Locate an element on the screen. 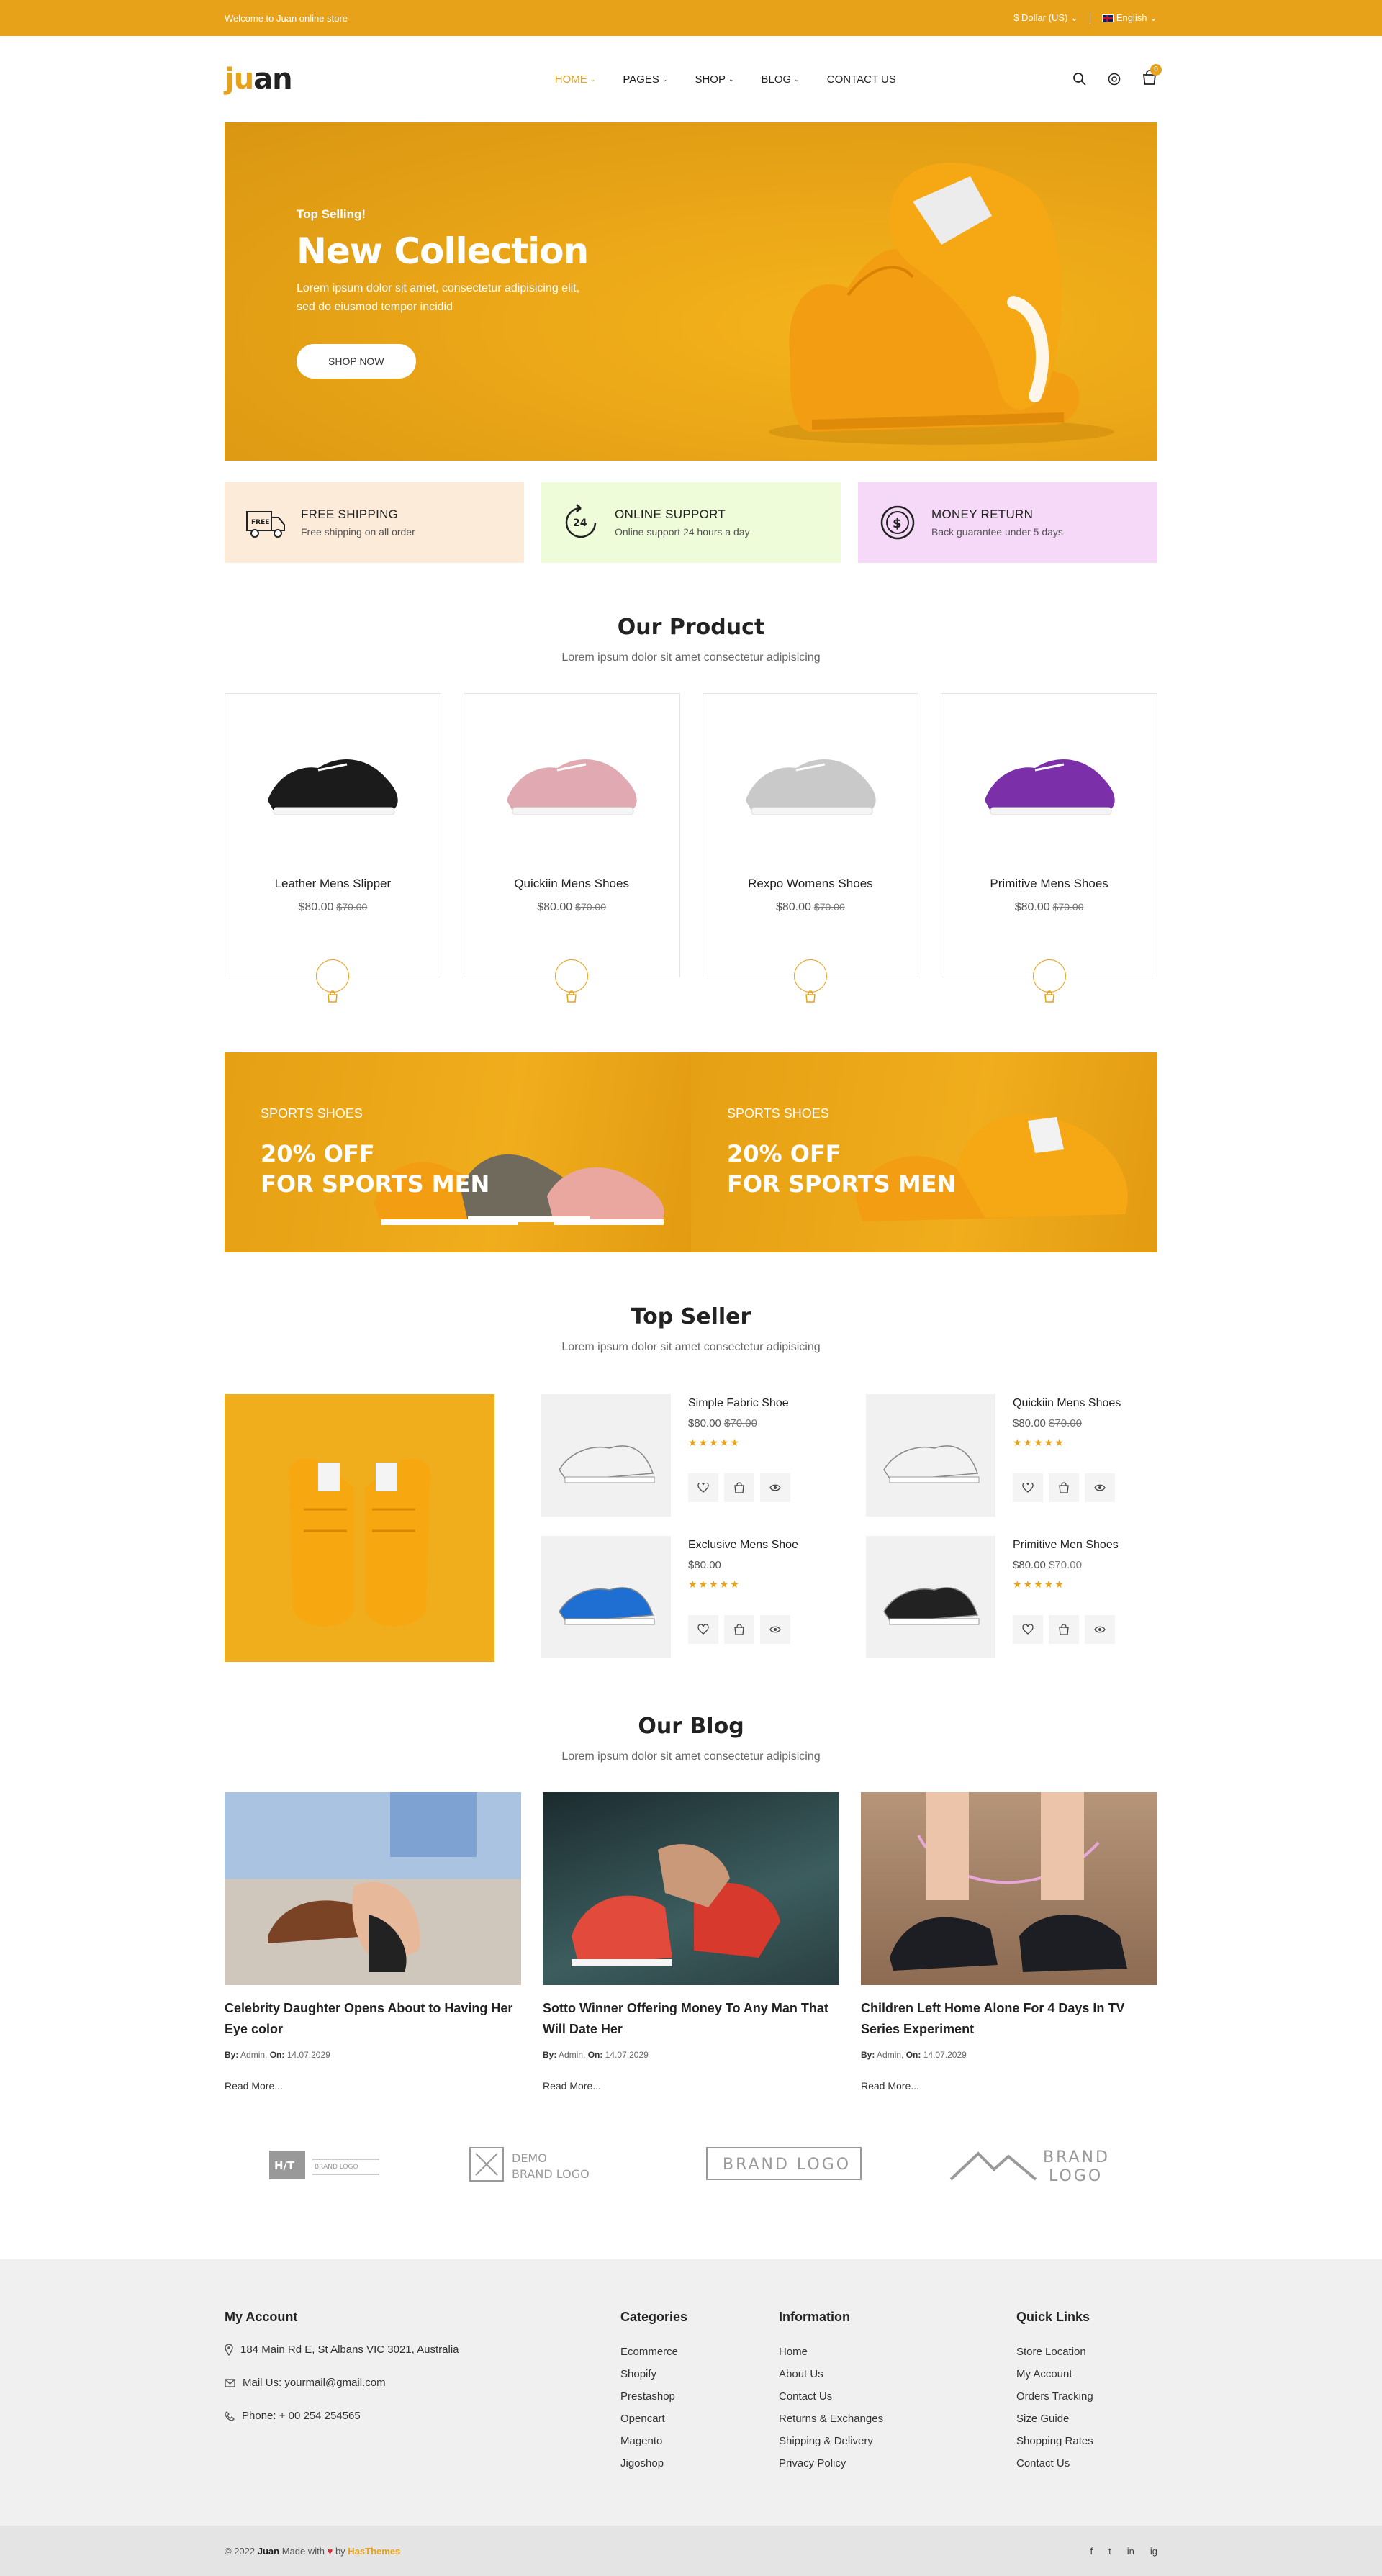 The width and height of the screenshot is (1382, 2576). cart-count-badge: 0 is located at coordinates (1156, 70).